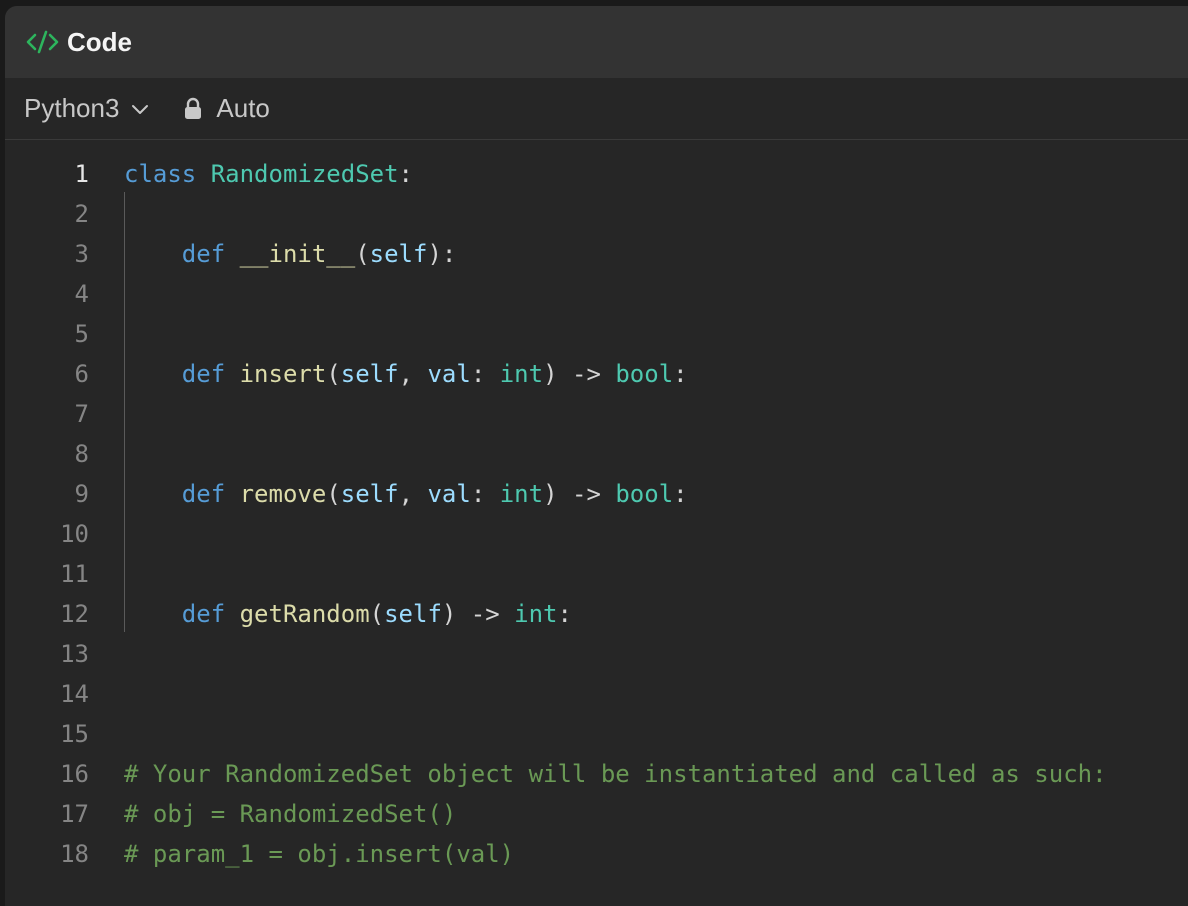 The image size is (1188, 906). I want to click on language-label: Python3, so click(72, 108).